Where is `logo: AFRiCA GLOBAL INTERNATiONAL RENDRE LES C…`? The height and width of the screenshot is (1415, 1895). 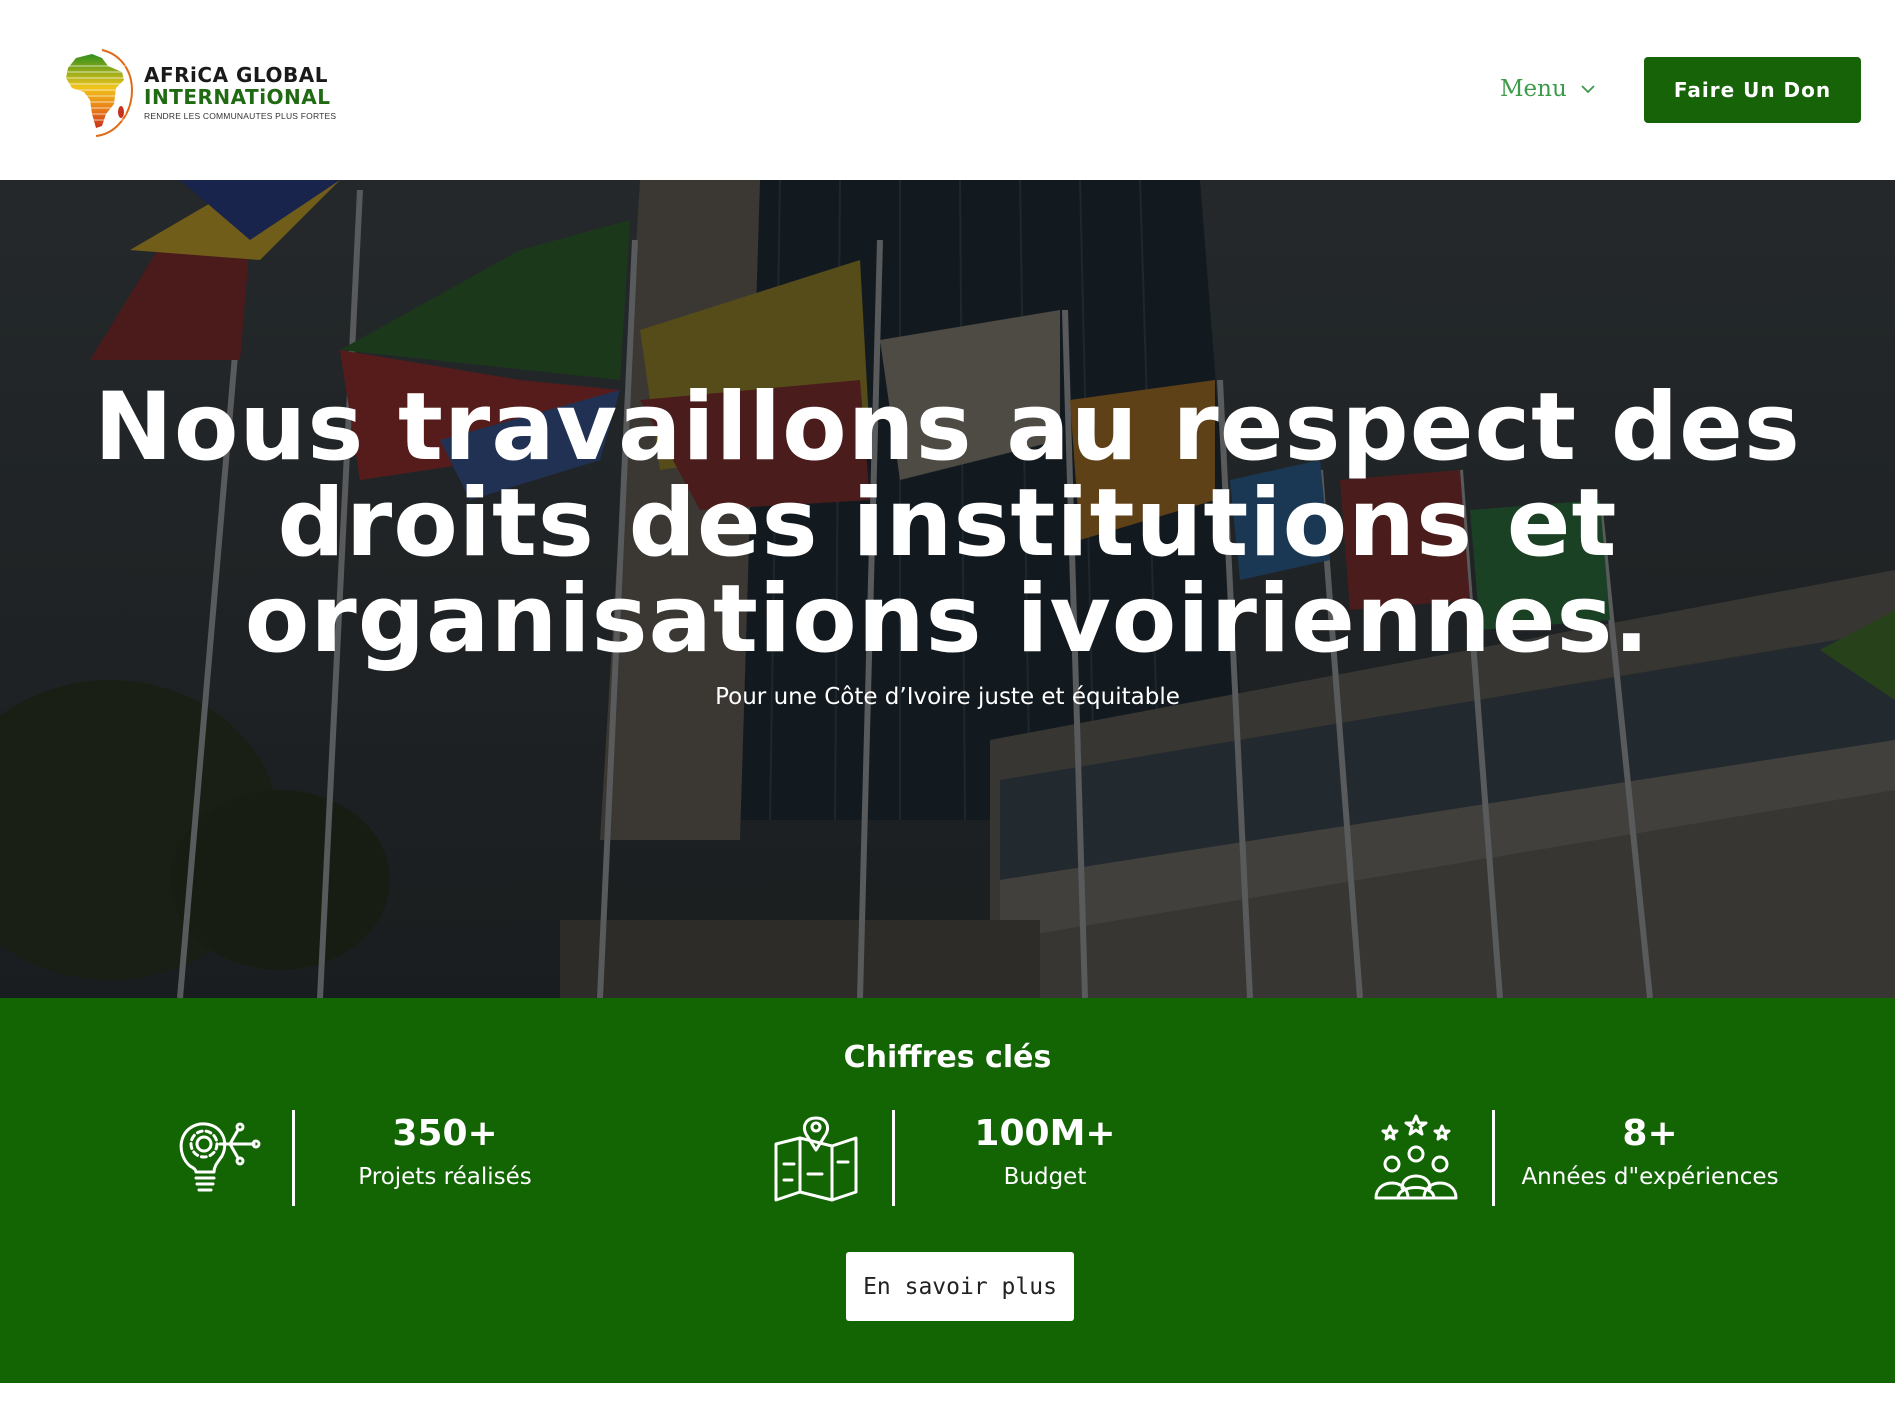 logo: AFRiCA GLOBAL INTERNATiONAL RENDRE LES C… is located at coordinates (204, 92).